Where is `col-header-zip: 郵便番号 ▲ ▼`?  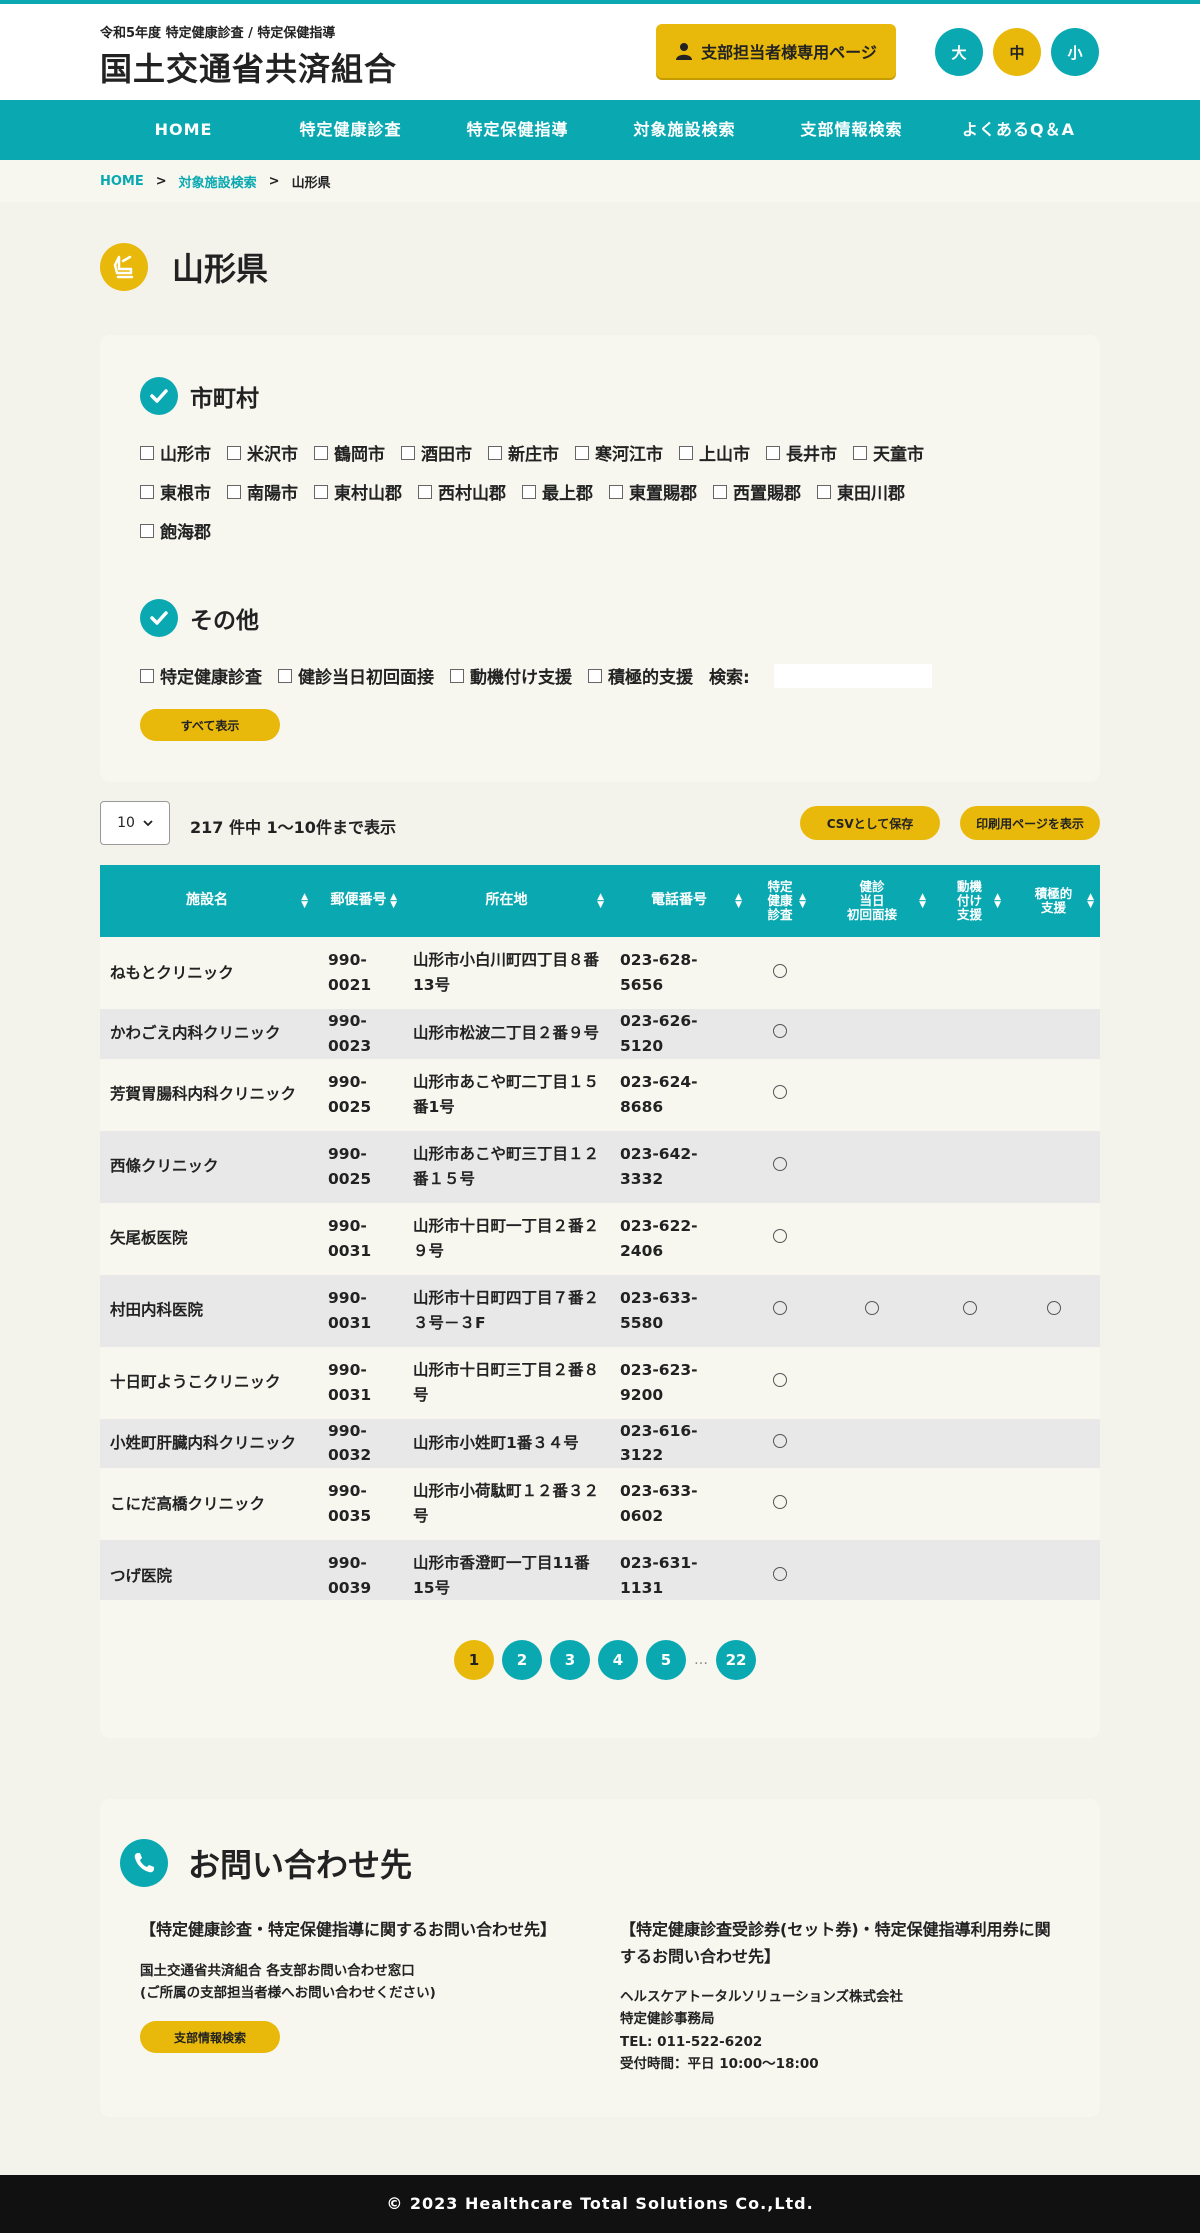
col-header-zip: 郵便番号 ▲ ▼ is located at coordinates (358, 901).